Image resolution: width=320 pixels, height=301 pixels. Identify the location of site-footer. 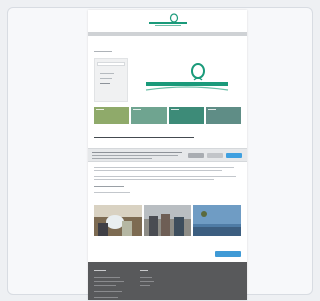
(167, 281).